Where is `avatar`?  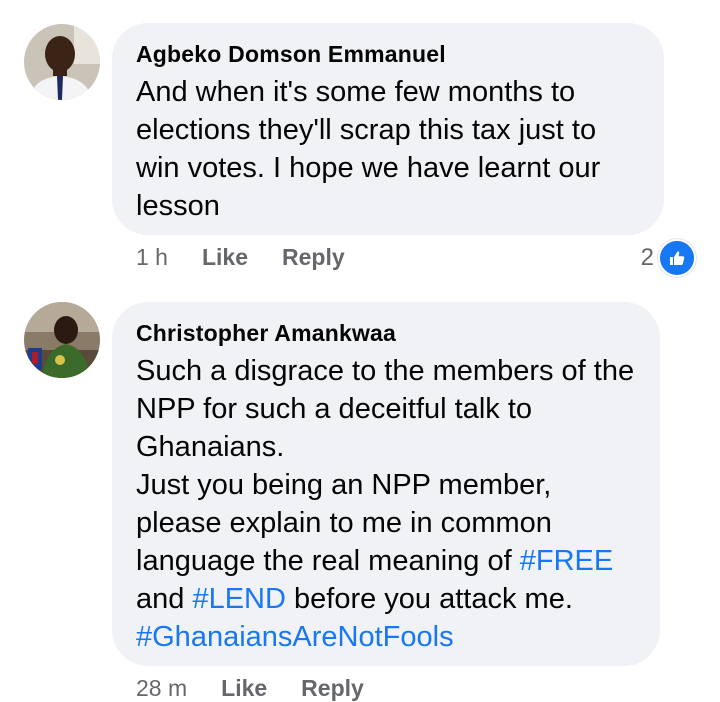
avatar is located at coordinates (62, 340).